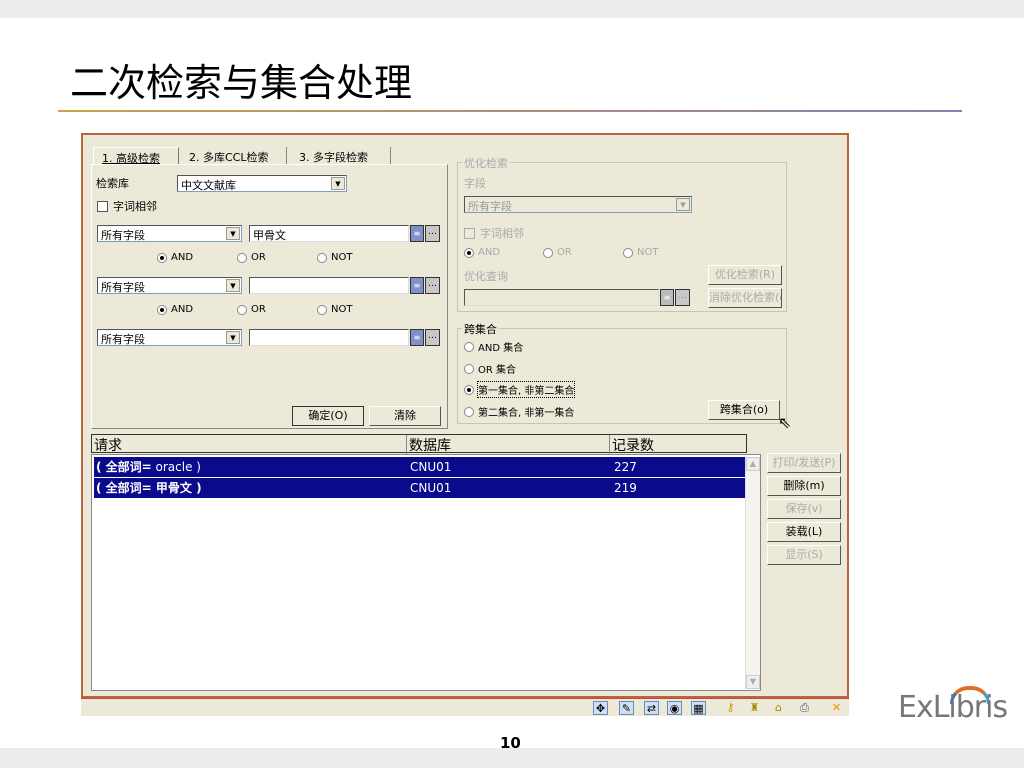 The width and height of the screenshot is (1024, 768). What do you see at coordinates (804, 555) in the screenshot?
I see `display-button: 显示(S)` at bounding box center [804, 555].